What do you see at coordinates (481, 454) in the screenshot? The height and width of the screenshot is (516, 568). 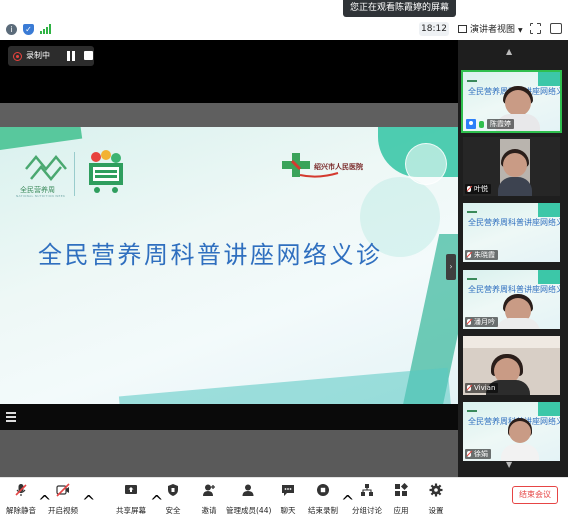 I see `participant-name: 徐娟` at bounding box center [481, 454].